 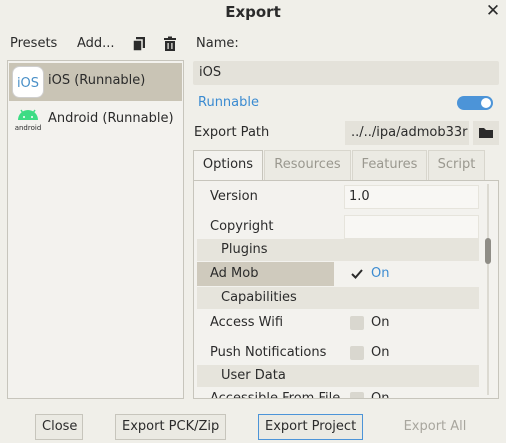 I want to click on name-label: Name:, so click(x=217, y=43).